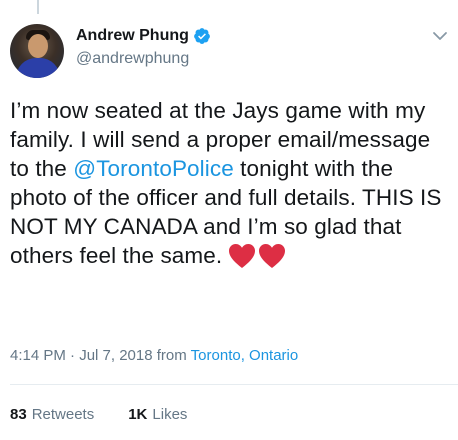  Describe the element at coordinates (98, 414) in the screenshot. I see `tweet-stats: 83 Retweets 1K Likes` at that location.